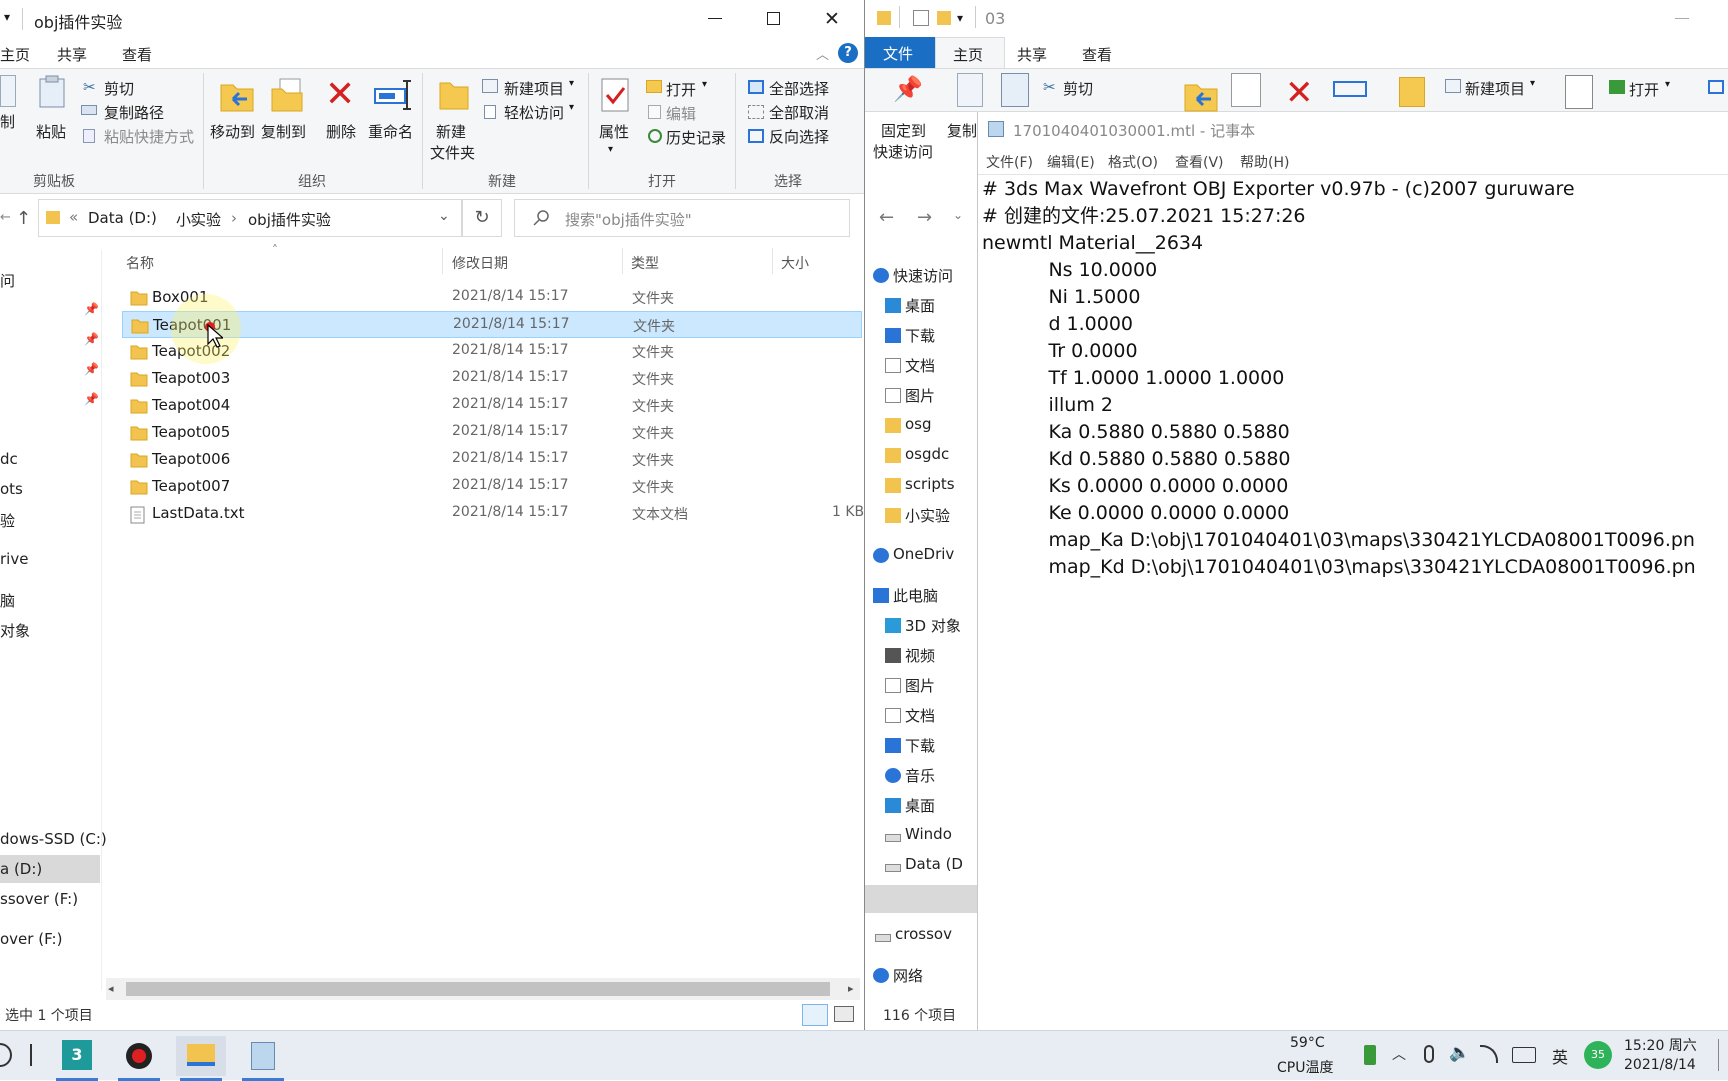 This screenshot has width=1728, height=1081. I want to click on recorder-taskbar-icon, so click(139, 1058).